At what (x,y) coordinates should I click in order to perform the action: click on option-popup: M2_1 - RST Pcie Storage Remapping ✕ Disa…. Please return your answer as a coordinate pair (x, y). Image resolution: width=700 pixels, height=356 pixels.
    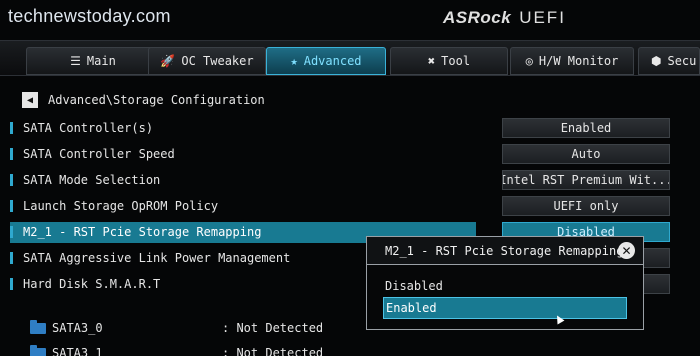
    Looking at the image, I should click on (505, 283).